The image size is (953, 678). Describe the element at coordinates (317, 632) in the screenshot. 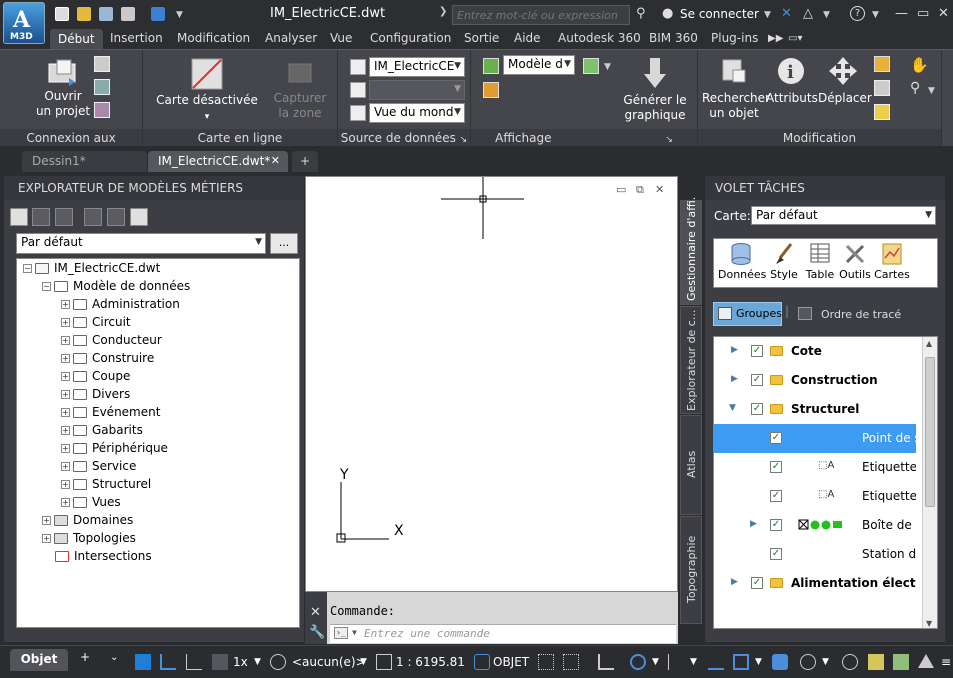

I see `wrench-icon: 🔧` at that location.